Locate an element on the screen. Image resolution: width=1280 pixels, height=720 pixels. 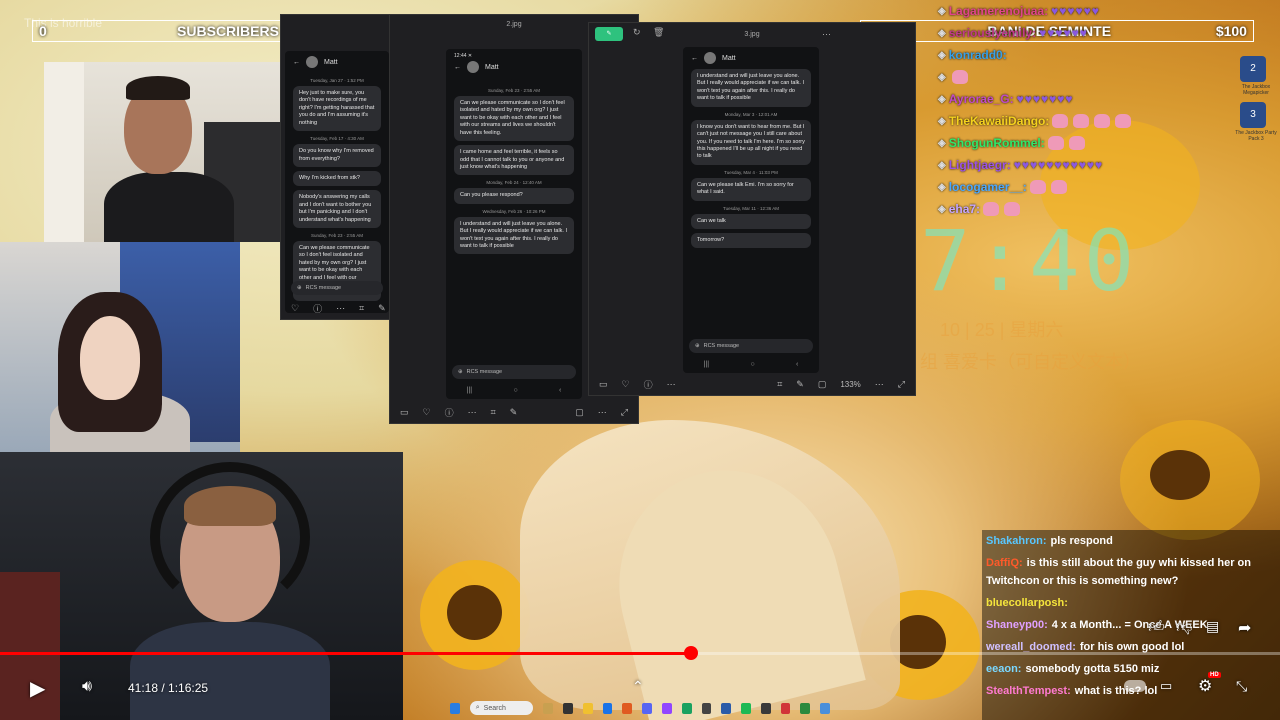
windows-start-icon is located at coordinates (454, 708).